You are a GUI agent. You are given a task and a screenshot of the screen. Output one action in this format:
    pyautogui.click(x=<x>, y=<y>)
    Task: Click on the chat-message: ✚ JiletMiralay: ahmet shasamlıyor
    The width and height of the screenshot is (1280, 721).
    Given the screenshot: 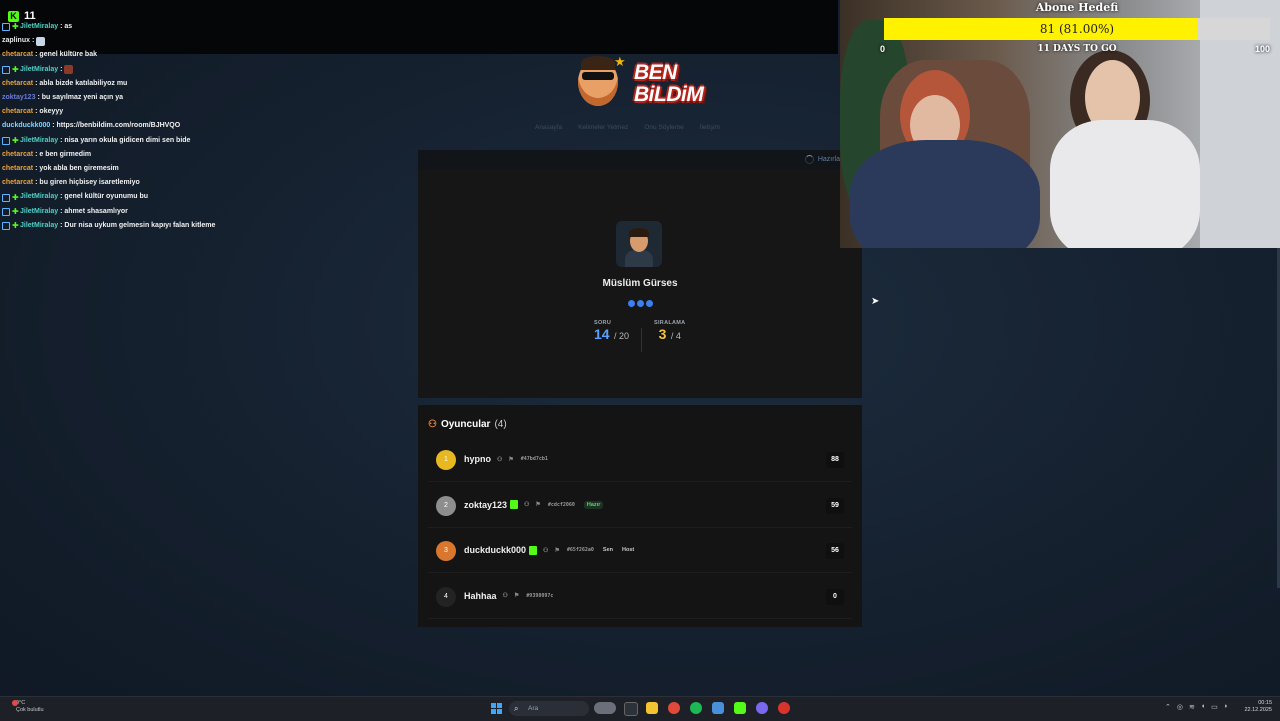 What is the action you would take?
    pyautogui.click(x=202, y=212)
    